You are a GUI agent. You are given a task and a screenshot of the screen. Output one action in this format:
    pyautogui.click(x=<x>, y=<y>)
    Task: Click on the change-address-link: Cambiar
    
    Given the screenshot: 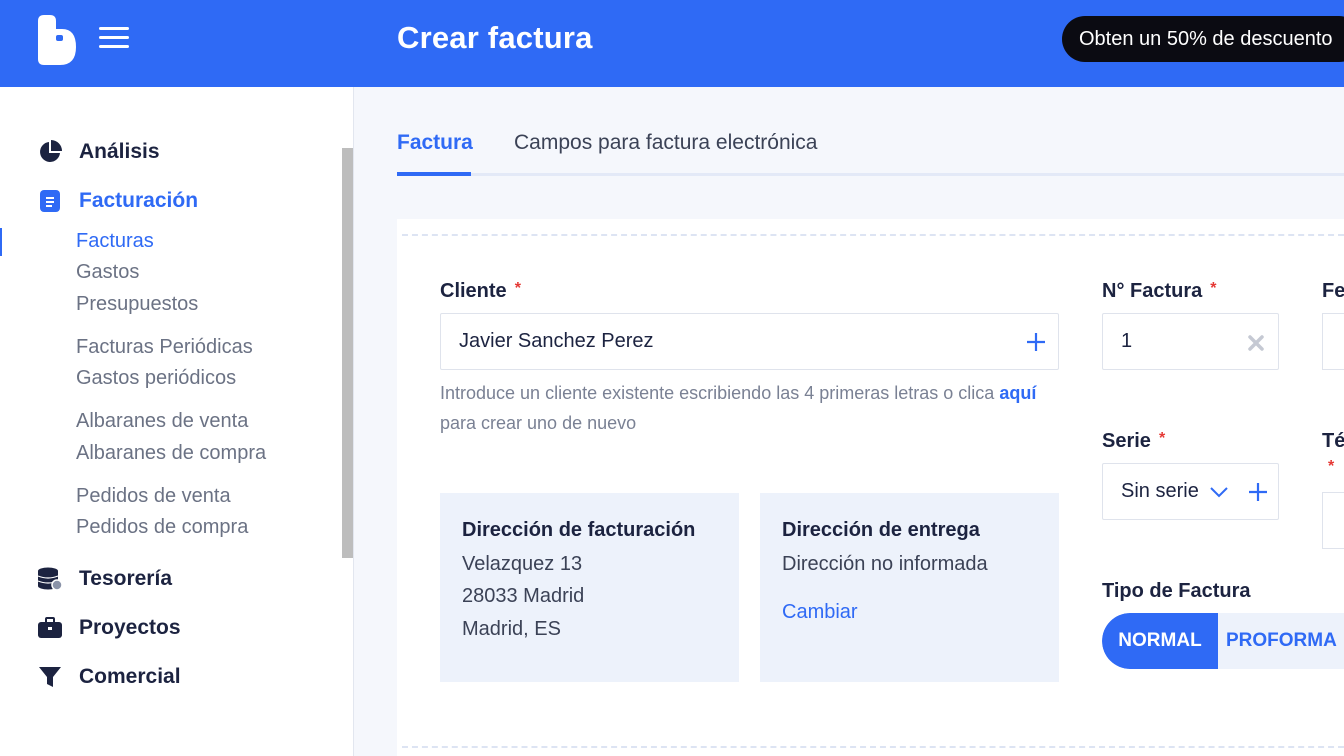 What is the action you would take?
    pyautogui.click(x=820, y=612)
    